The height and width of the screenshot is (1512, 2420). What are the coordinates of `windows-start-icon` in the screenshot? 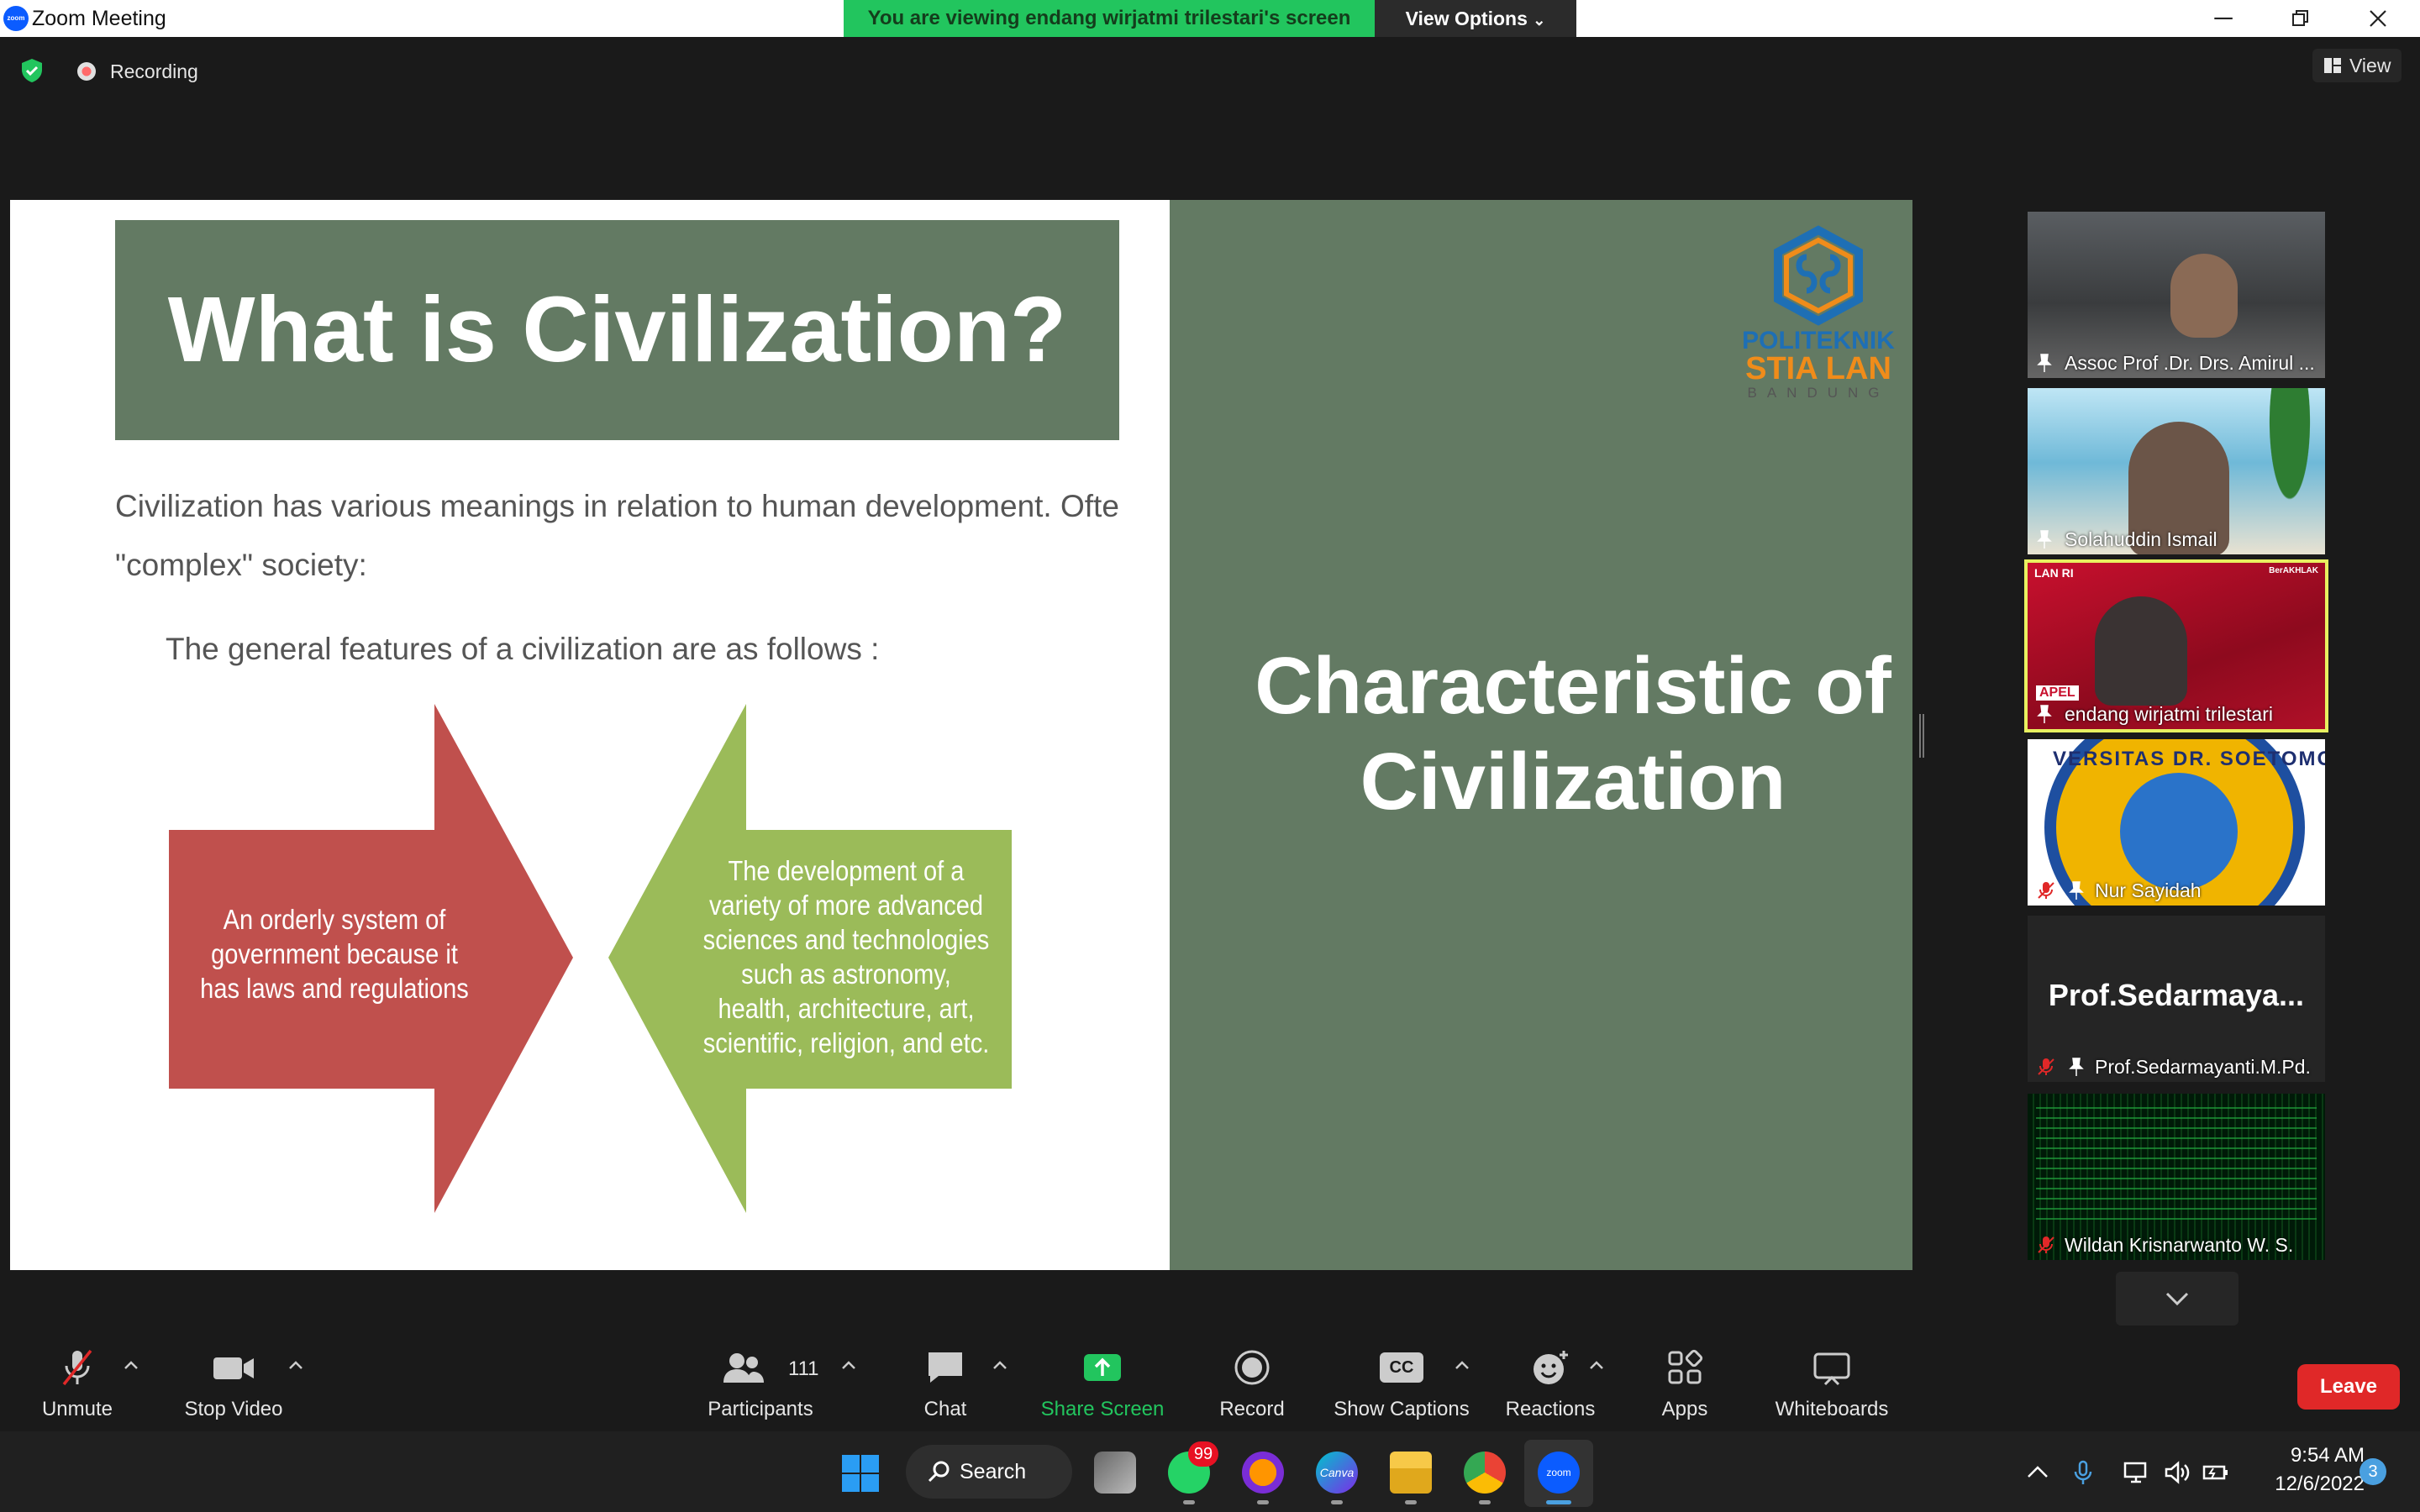 It's located at (861, 1473).